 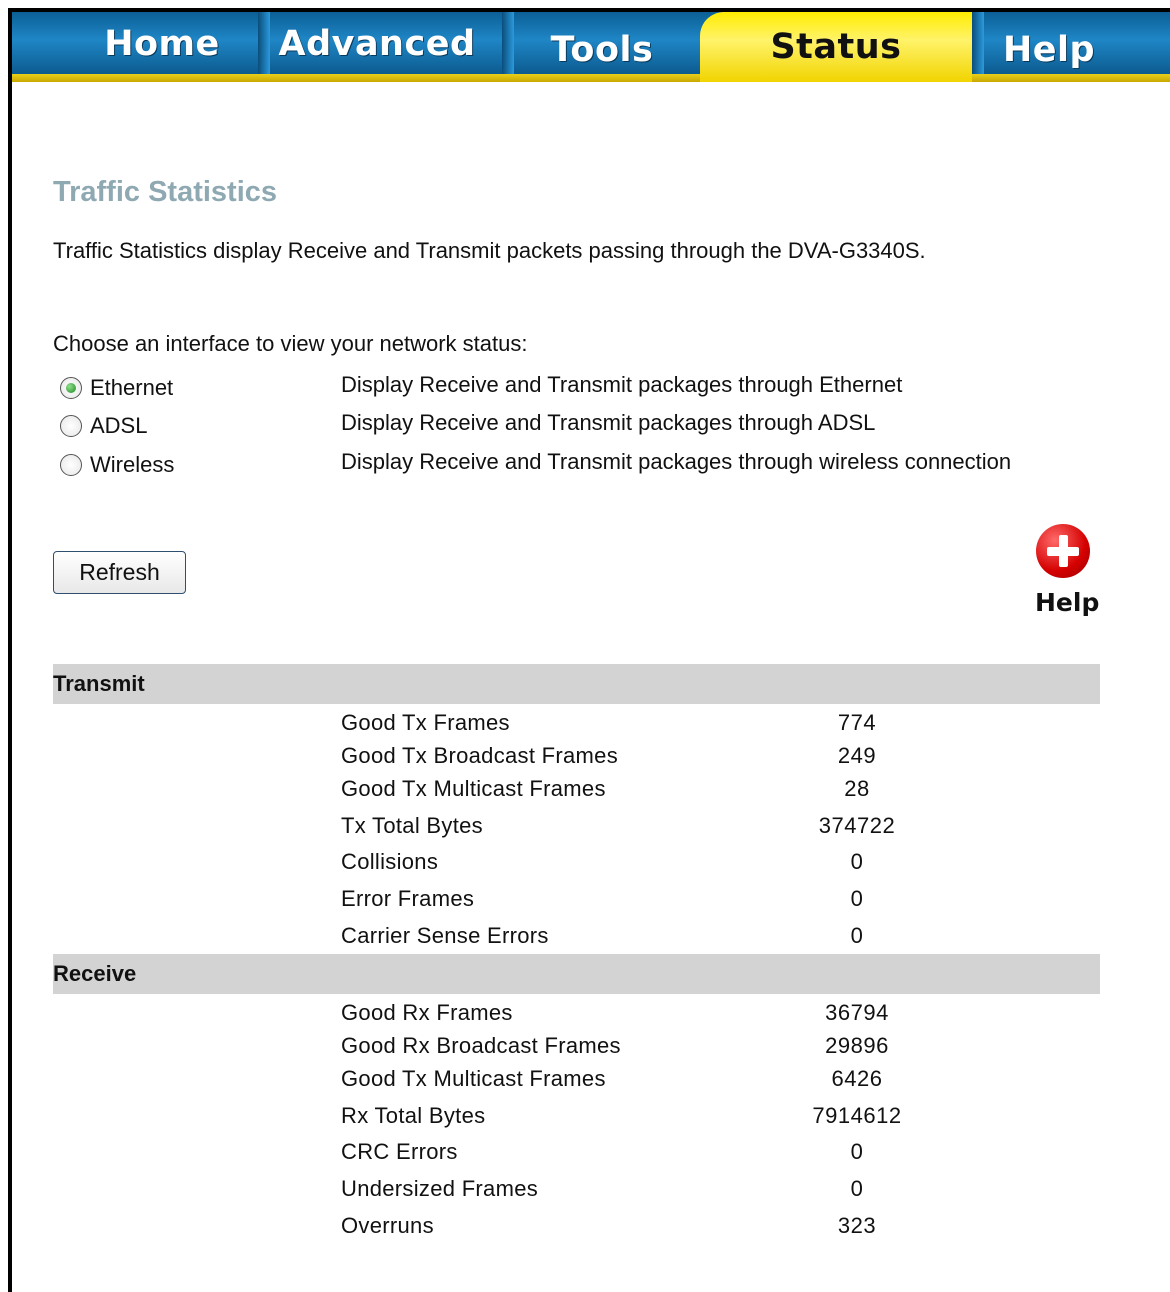 I want to click on tab-separator, so click(x=978, y=43).